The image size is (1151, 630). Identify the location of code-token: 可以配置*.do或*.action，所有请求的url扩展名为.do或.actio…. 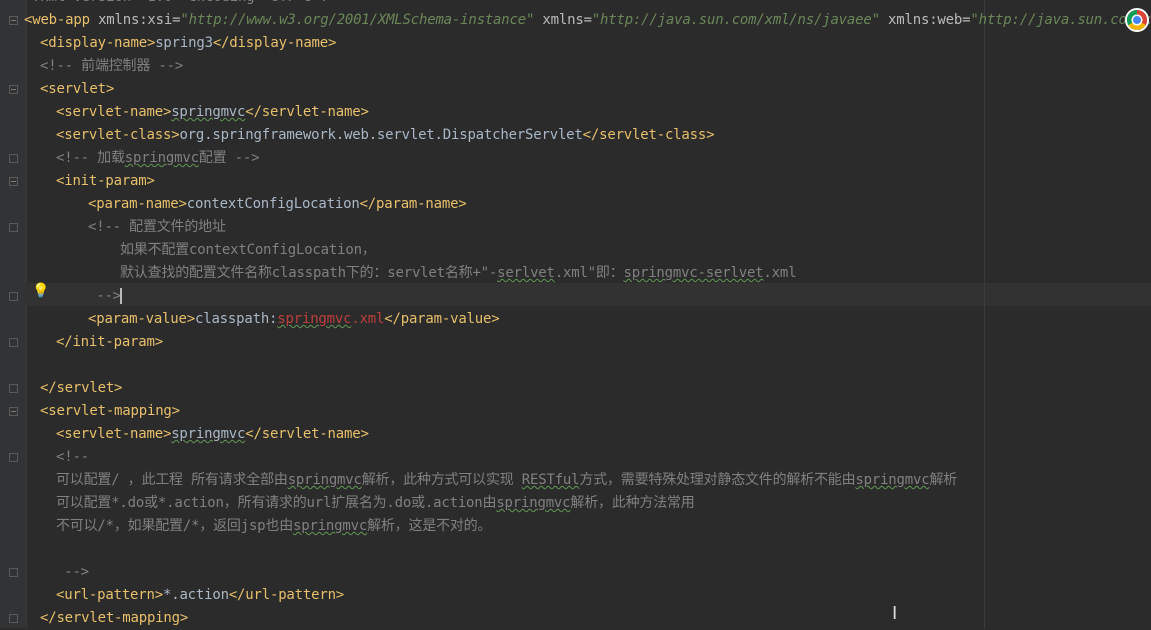
(276, 503).